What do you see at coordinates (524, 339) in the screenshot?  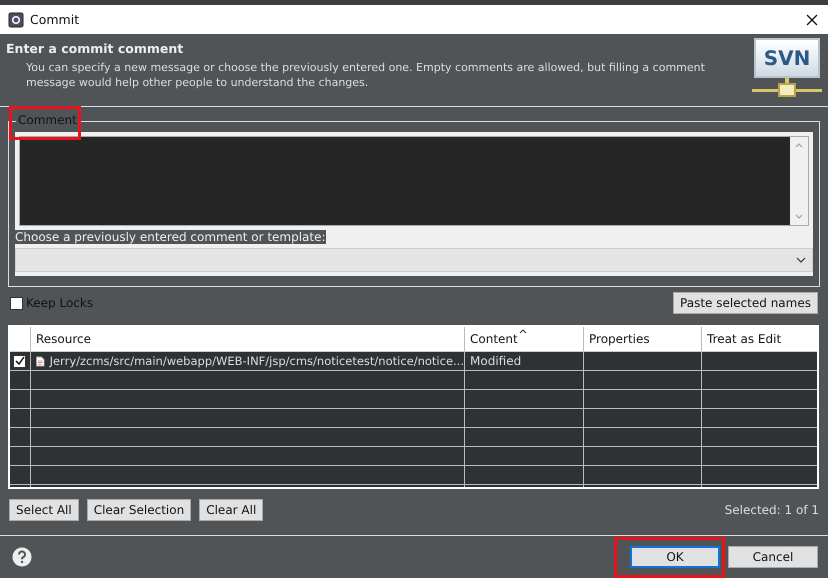 I see `column-header: Content` at bounding box center [524, 339].